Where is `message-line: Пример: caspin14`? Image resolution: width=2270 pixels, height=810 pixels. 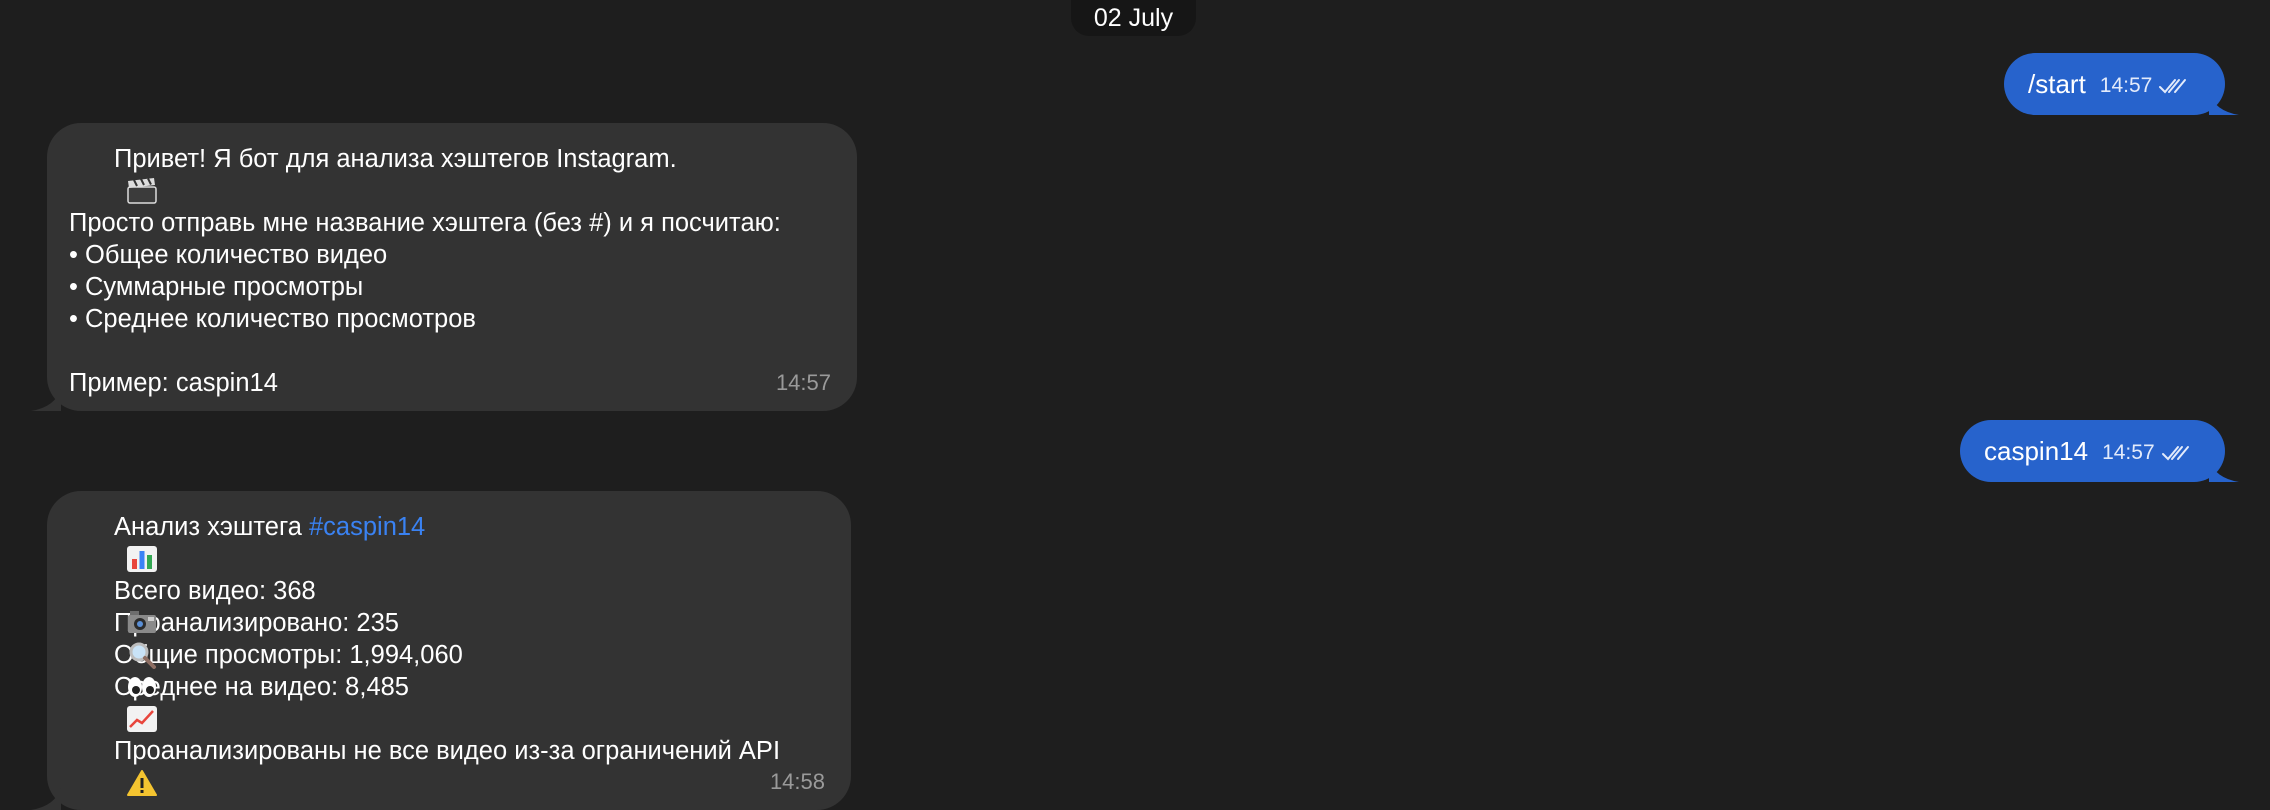
message-line: Пример: caspin14 is located at coordinates (173, 383).